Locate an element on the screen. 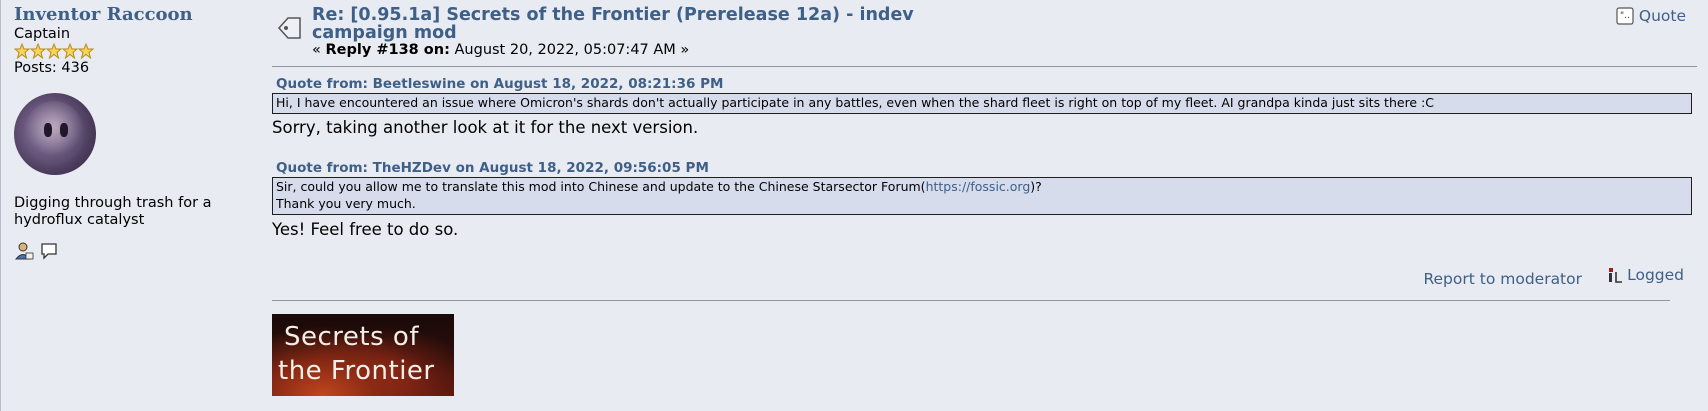 Image resolution: width=1708 pixels, height=411 pixels. profile-icon is located at coordinates (24, 251).